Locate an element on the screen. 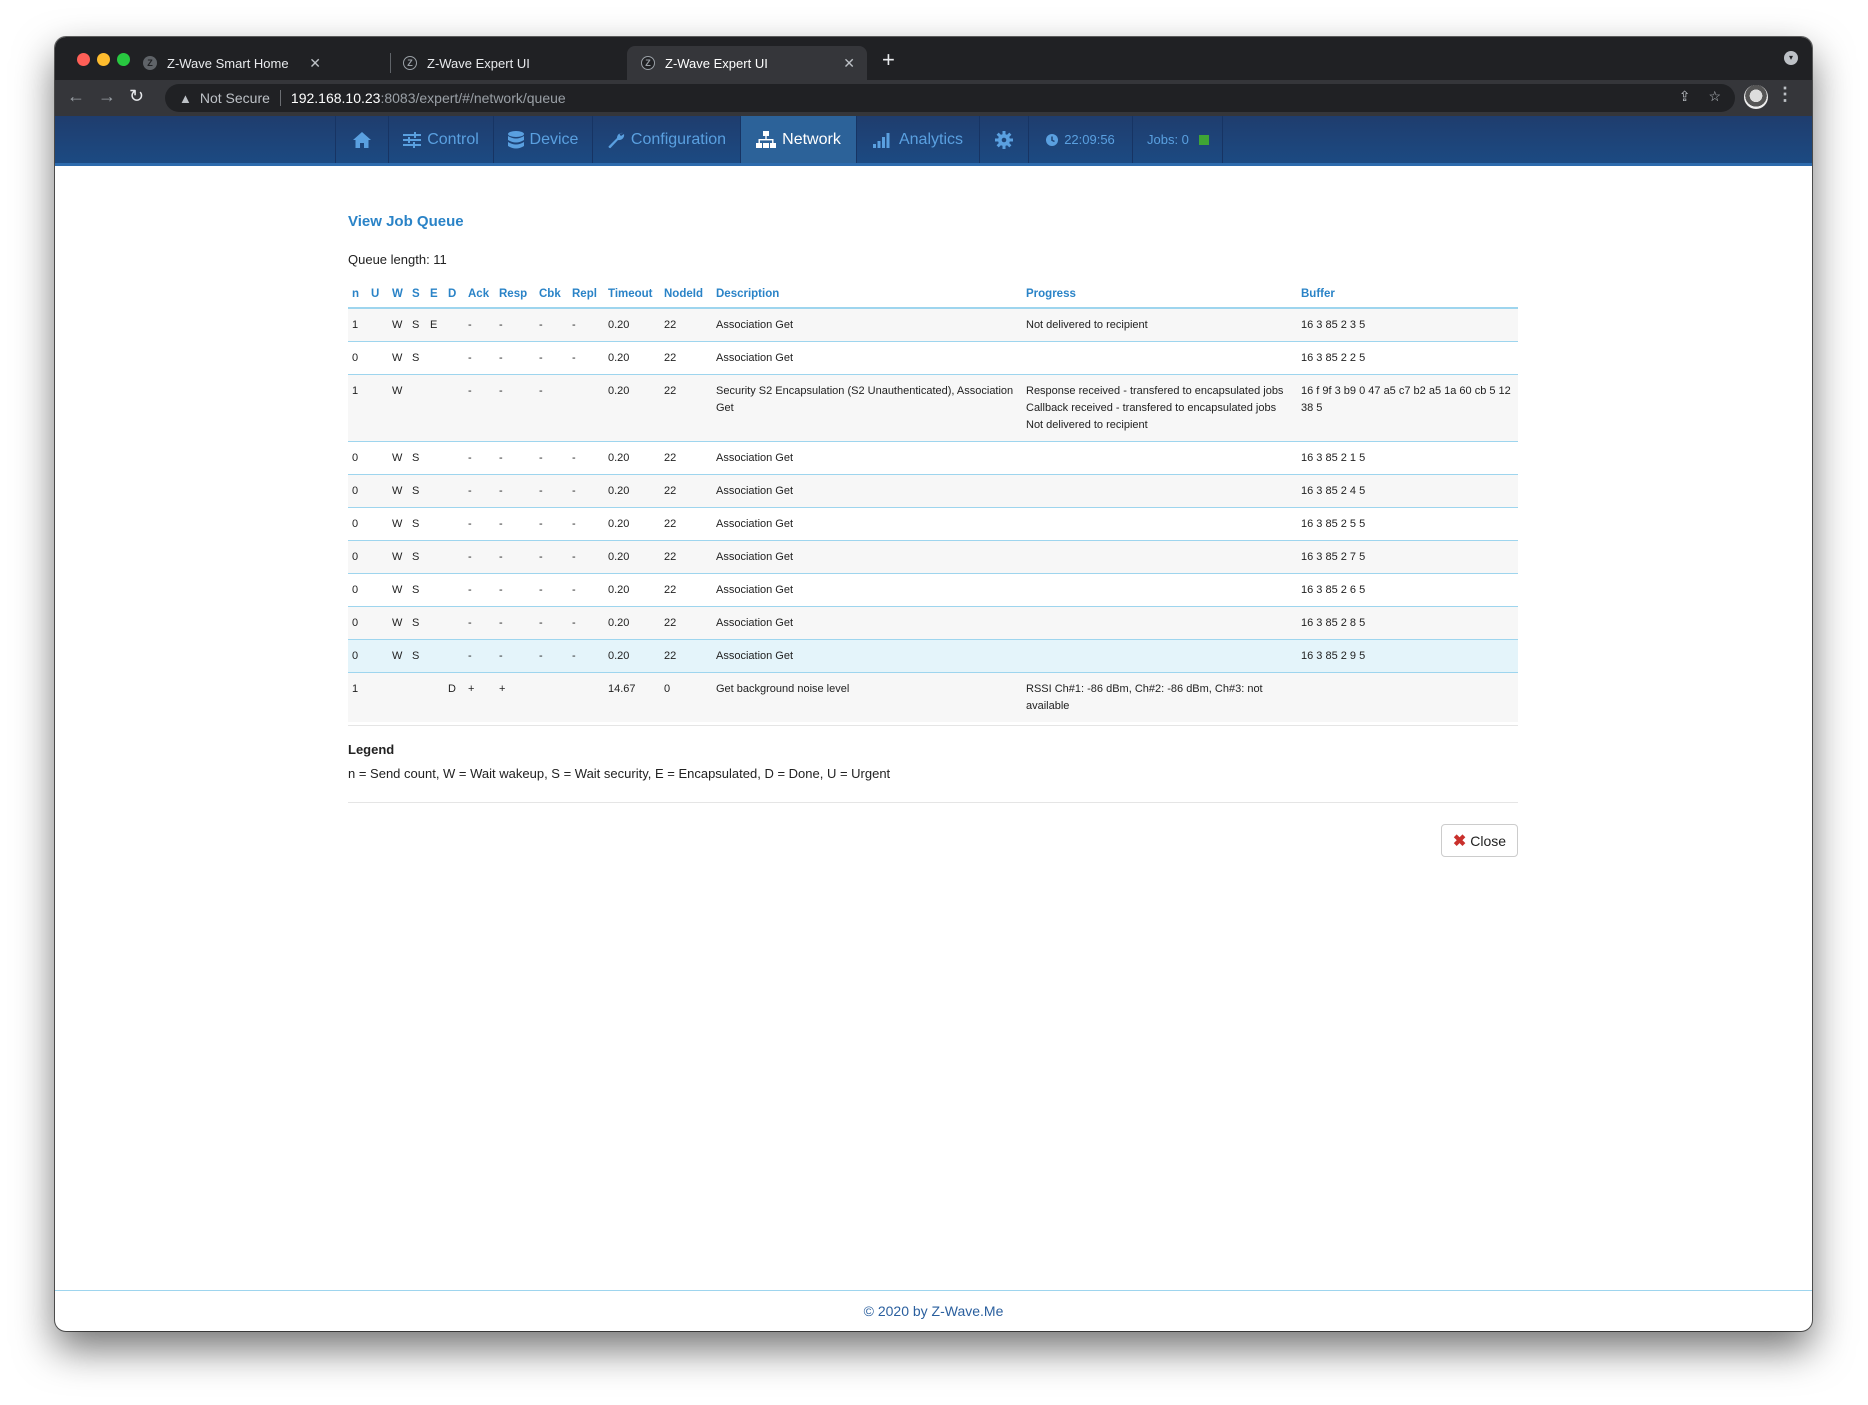 This screenshot has height=1405, width=1868. database-icon is located at coordinates (515, 139).